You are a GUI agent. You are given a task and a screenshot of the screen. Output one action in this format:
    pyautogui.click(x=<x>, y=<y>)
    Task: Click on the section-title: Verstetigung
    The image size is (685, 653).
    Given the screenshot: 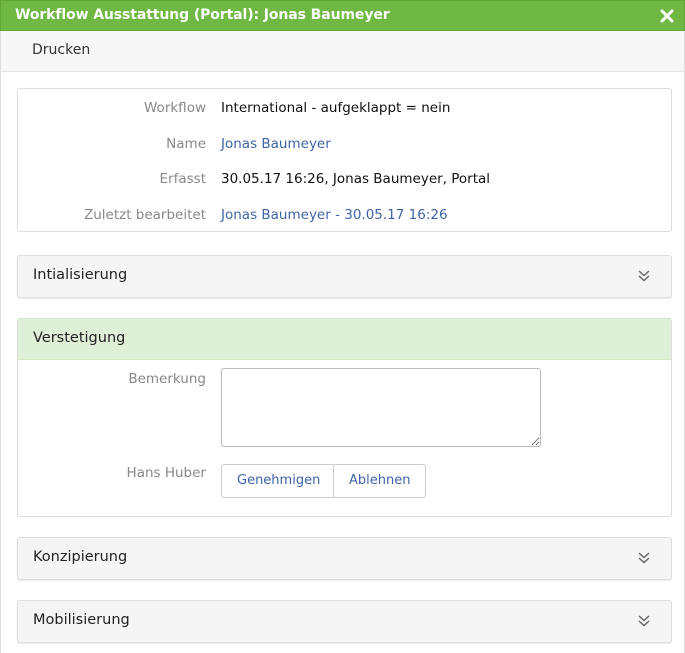 What is the action you would take?
    pyautogui.click(x=79, y=338)
    